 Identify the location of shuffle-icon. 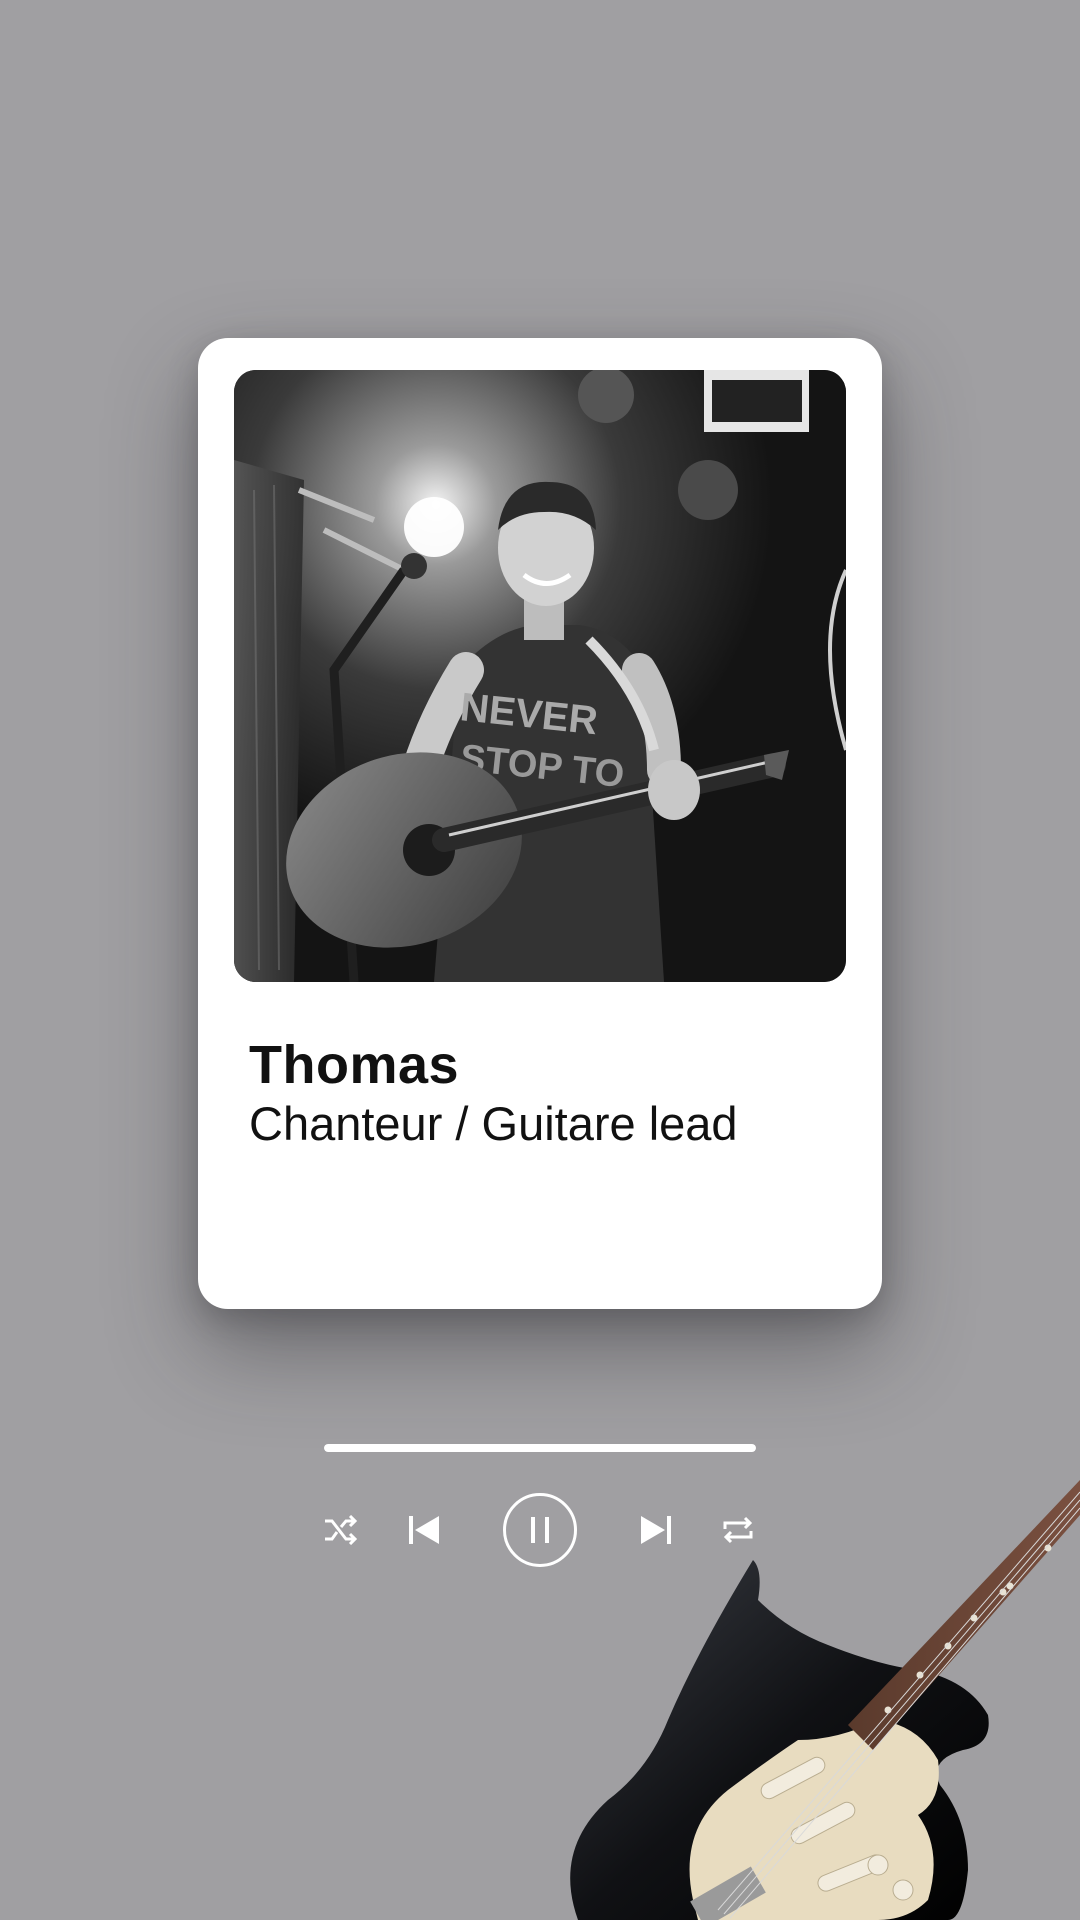
(341, 1530).